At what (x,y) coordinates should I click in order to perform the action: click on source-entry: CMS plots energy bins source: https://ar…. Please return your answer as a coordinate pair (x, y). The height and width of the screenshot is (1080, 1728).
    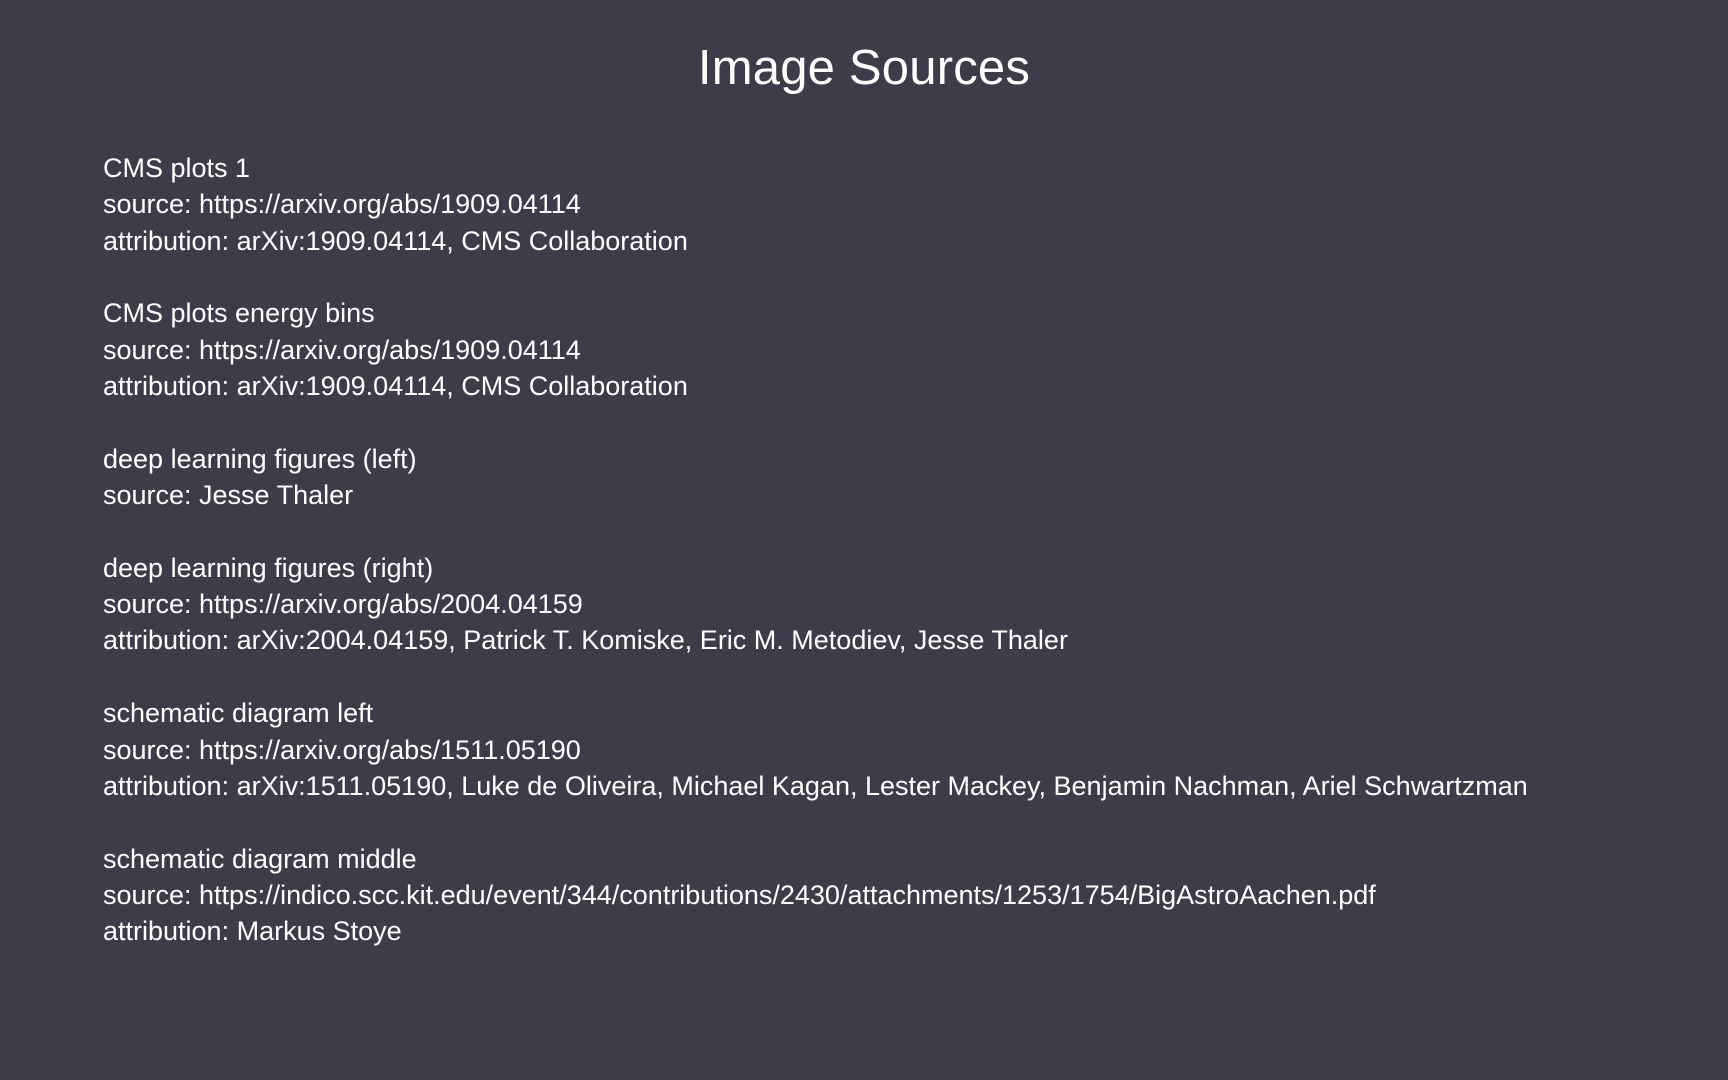
    Looking at the image, I should click on (883, 349).